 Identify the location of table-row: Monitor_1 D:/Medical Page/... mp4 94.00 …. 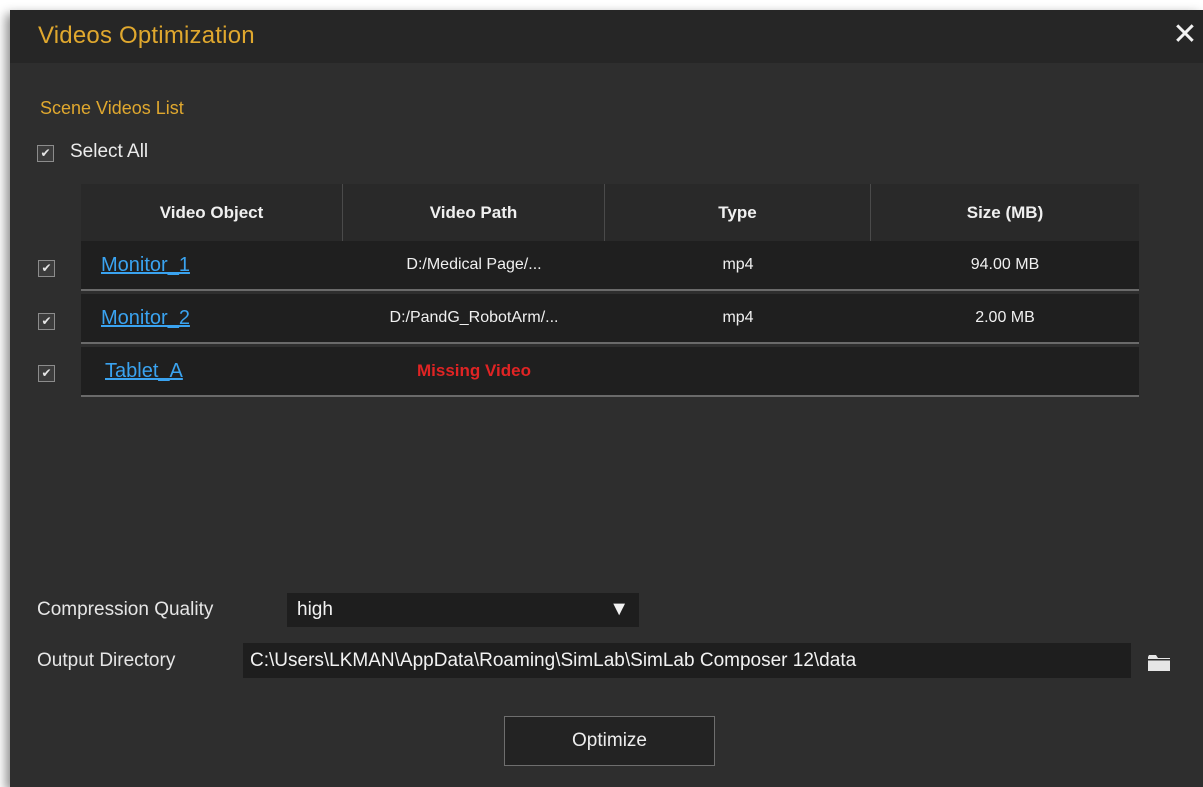
(610, 266).